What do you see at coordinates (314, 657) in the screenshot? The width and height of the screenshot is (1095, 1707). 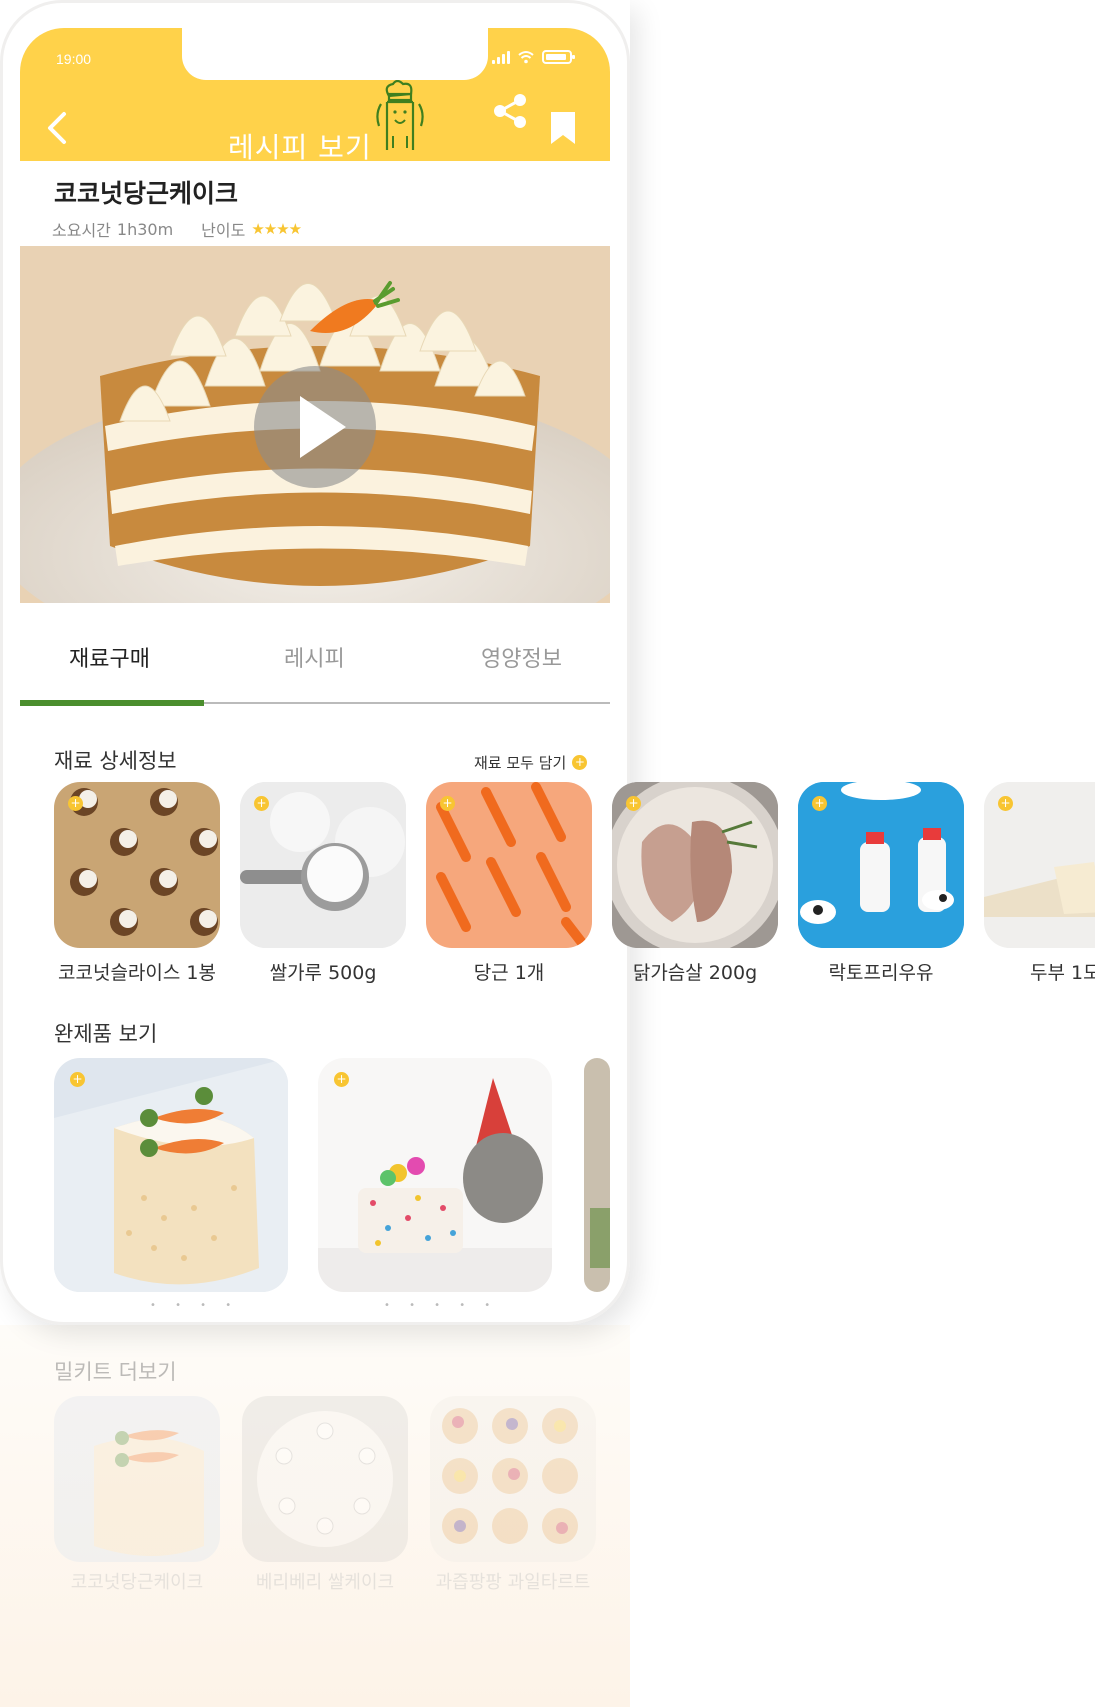 I see `tab-recipe: 레시피` at bounding box center [314, 657].